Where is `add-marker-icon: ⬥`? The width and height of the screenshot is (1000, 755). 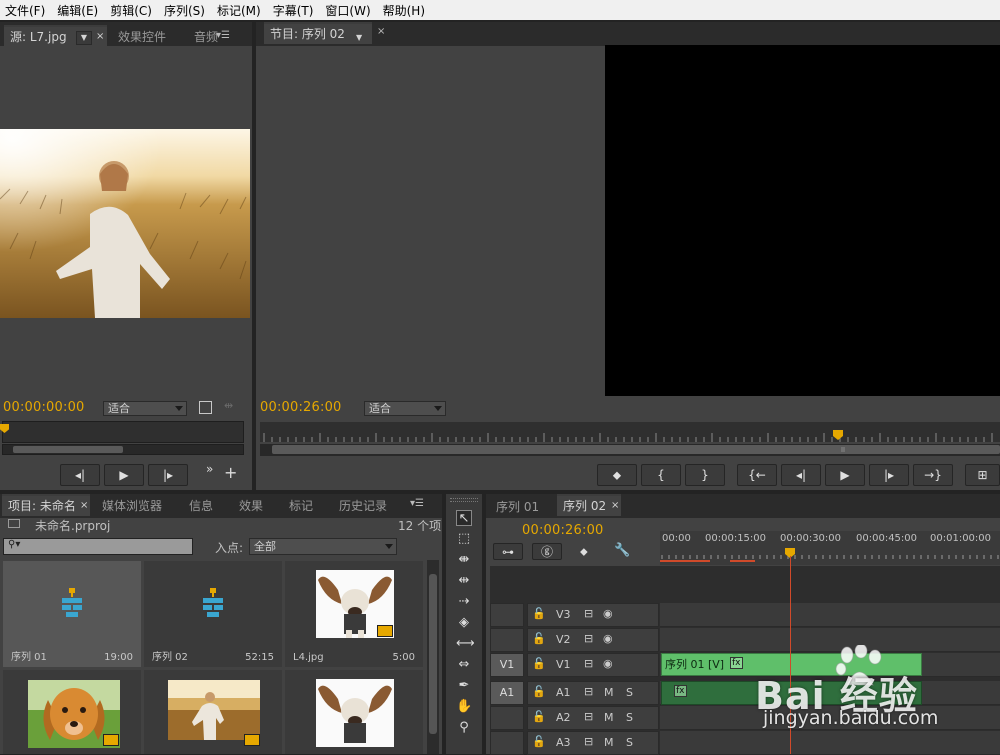
add-marker-icon: ⬥ is located at coordinates (584, 552).